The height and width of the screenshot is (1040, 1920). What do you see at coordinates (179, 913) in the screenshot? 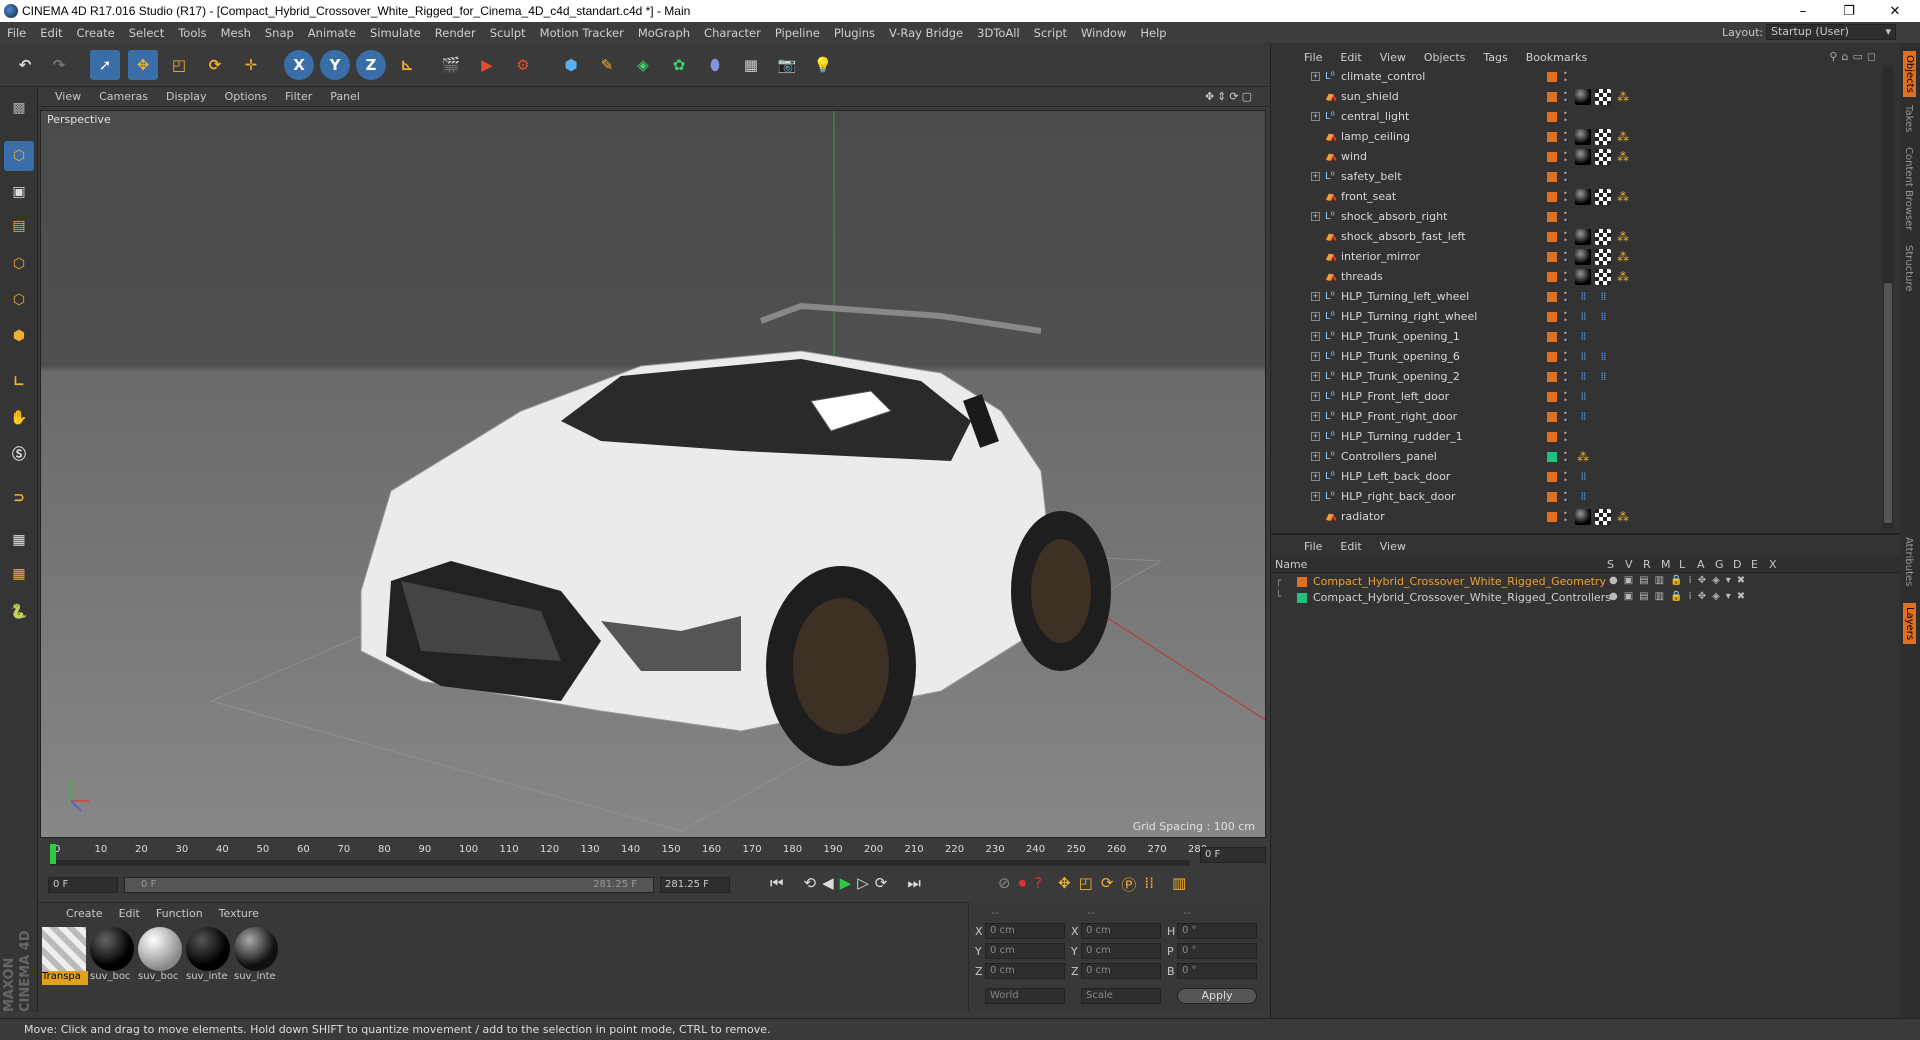
I see `material-menu-function: Function` at bounding box center [179, 913].